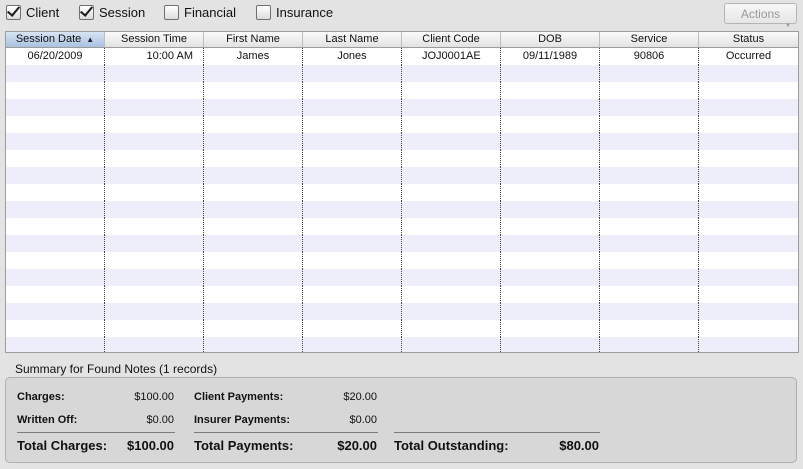 The image size is (803, 469). What do you see at coordinates (86, 12) in the screenshot?
I see `session-checkbox-box` at bounding box center [86, 12].